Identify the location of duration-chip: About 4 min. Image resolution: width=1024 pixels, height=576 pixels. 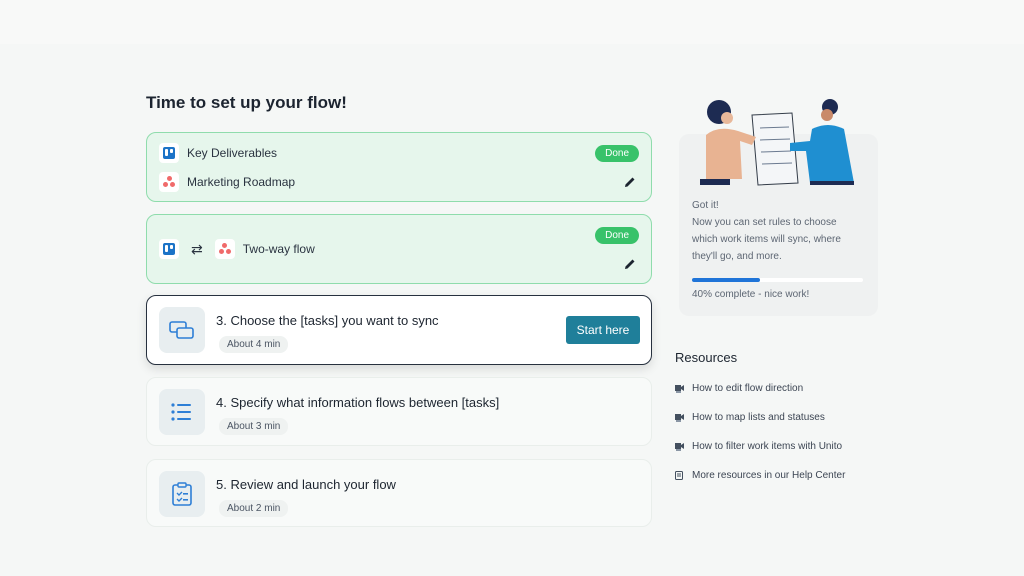
(254, 344).